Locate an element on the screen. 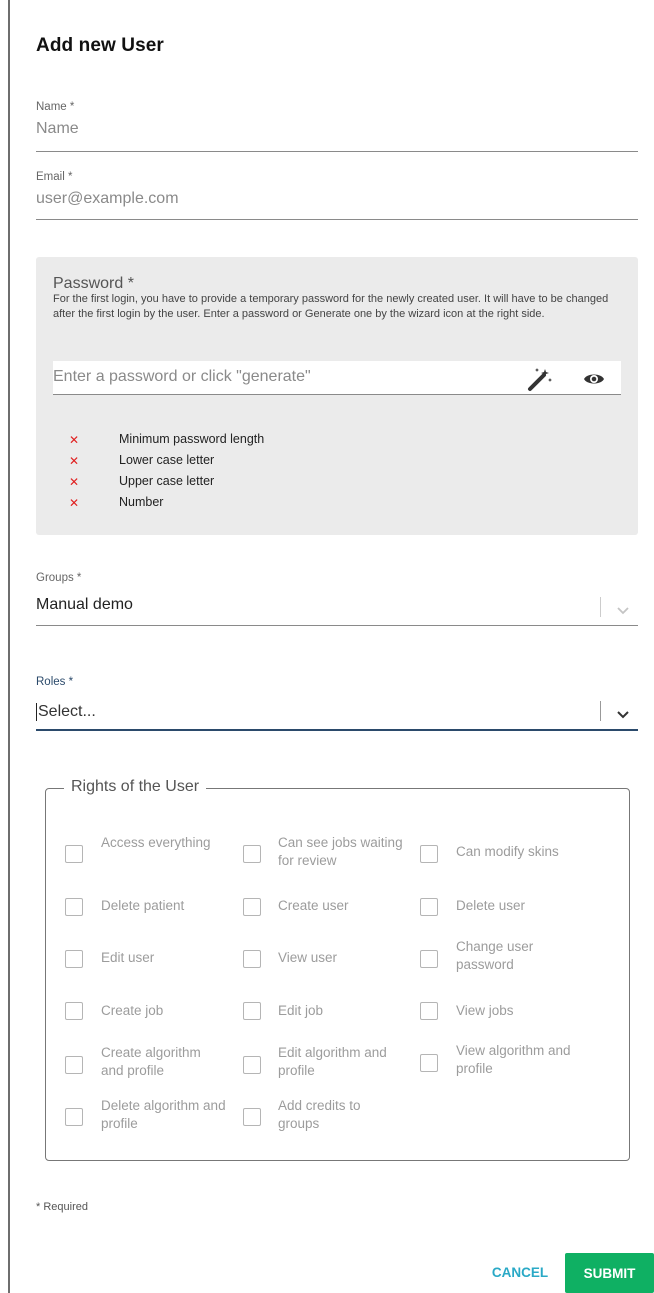 The width and height of the screenshot is (654, 1293). email-input: user@example.com is located at coordinates (337, 199).